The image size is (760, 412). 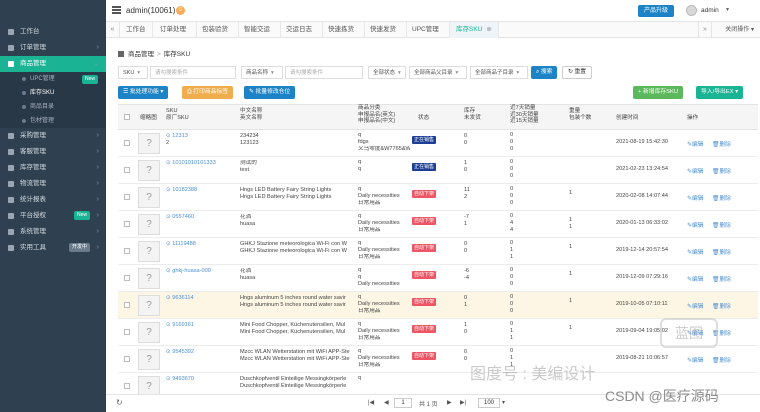 I want to click on next-page-icon: ▶, so click(x=449, y=402).